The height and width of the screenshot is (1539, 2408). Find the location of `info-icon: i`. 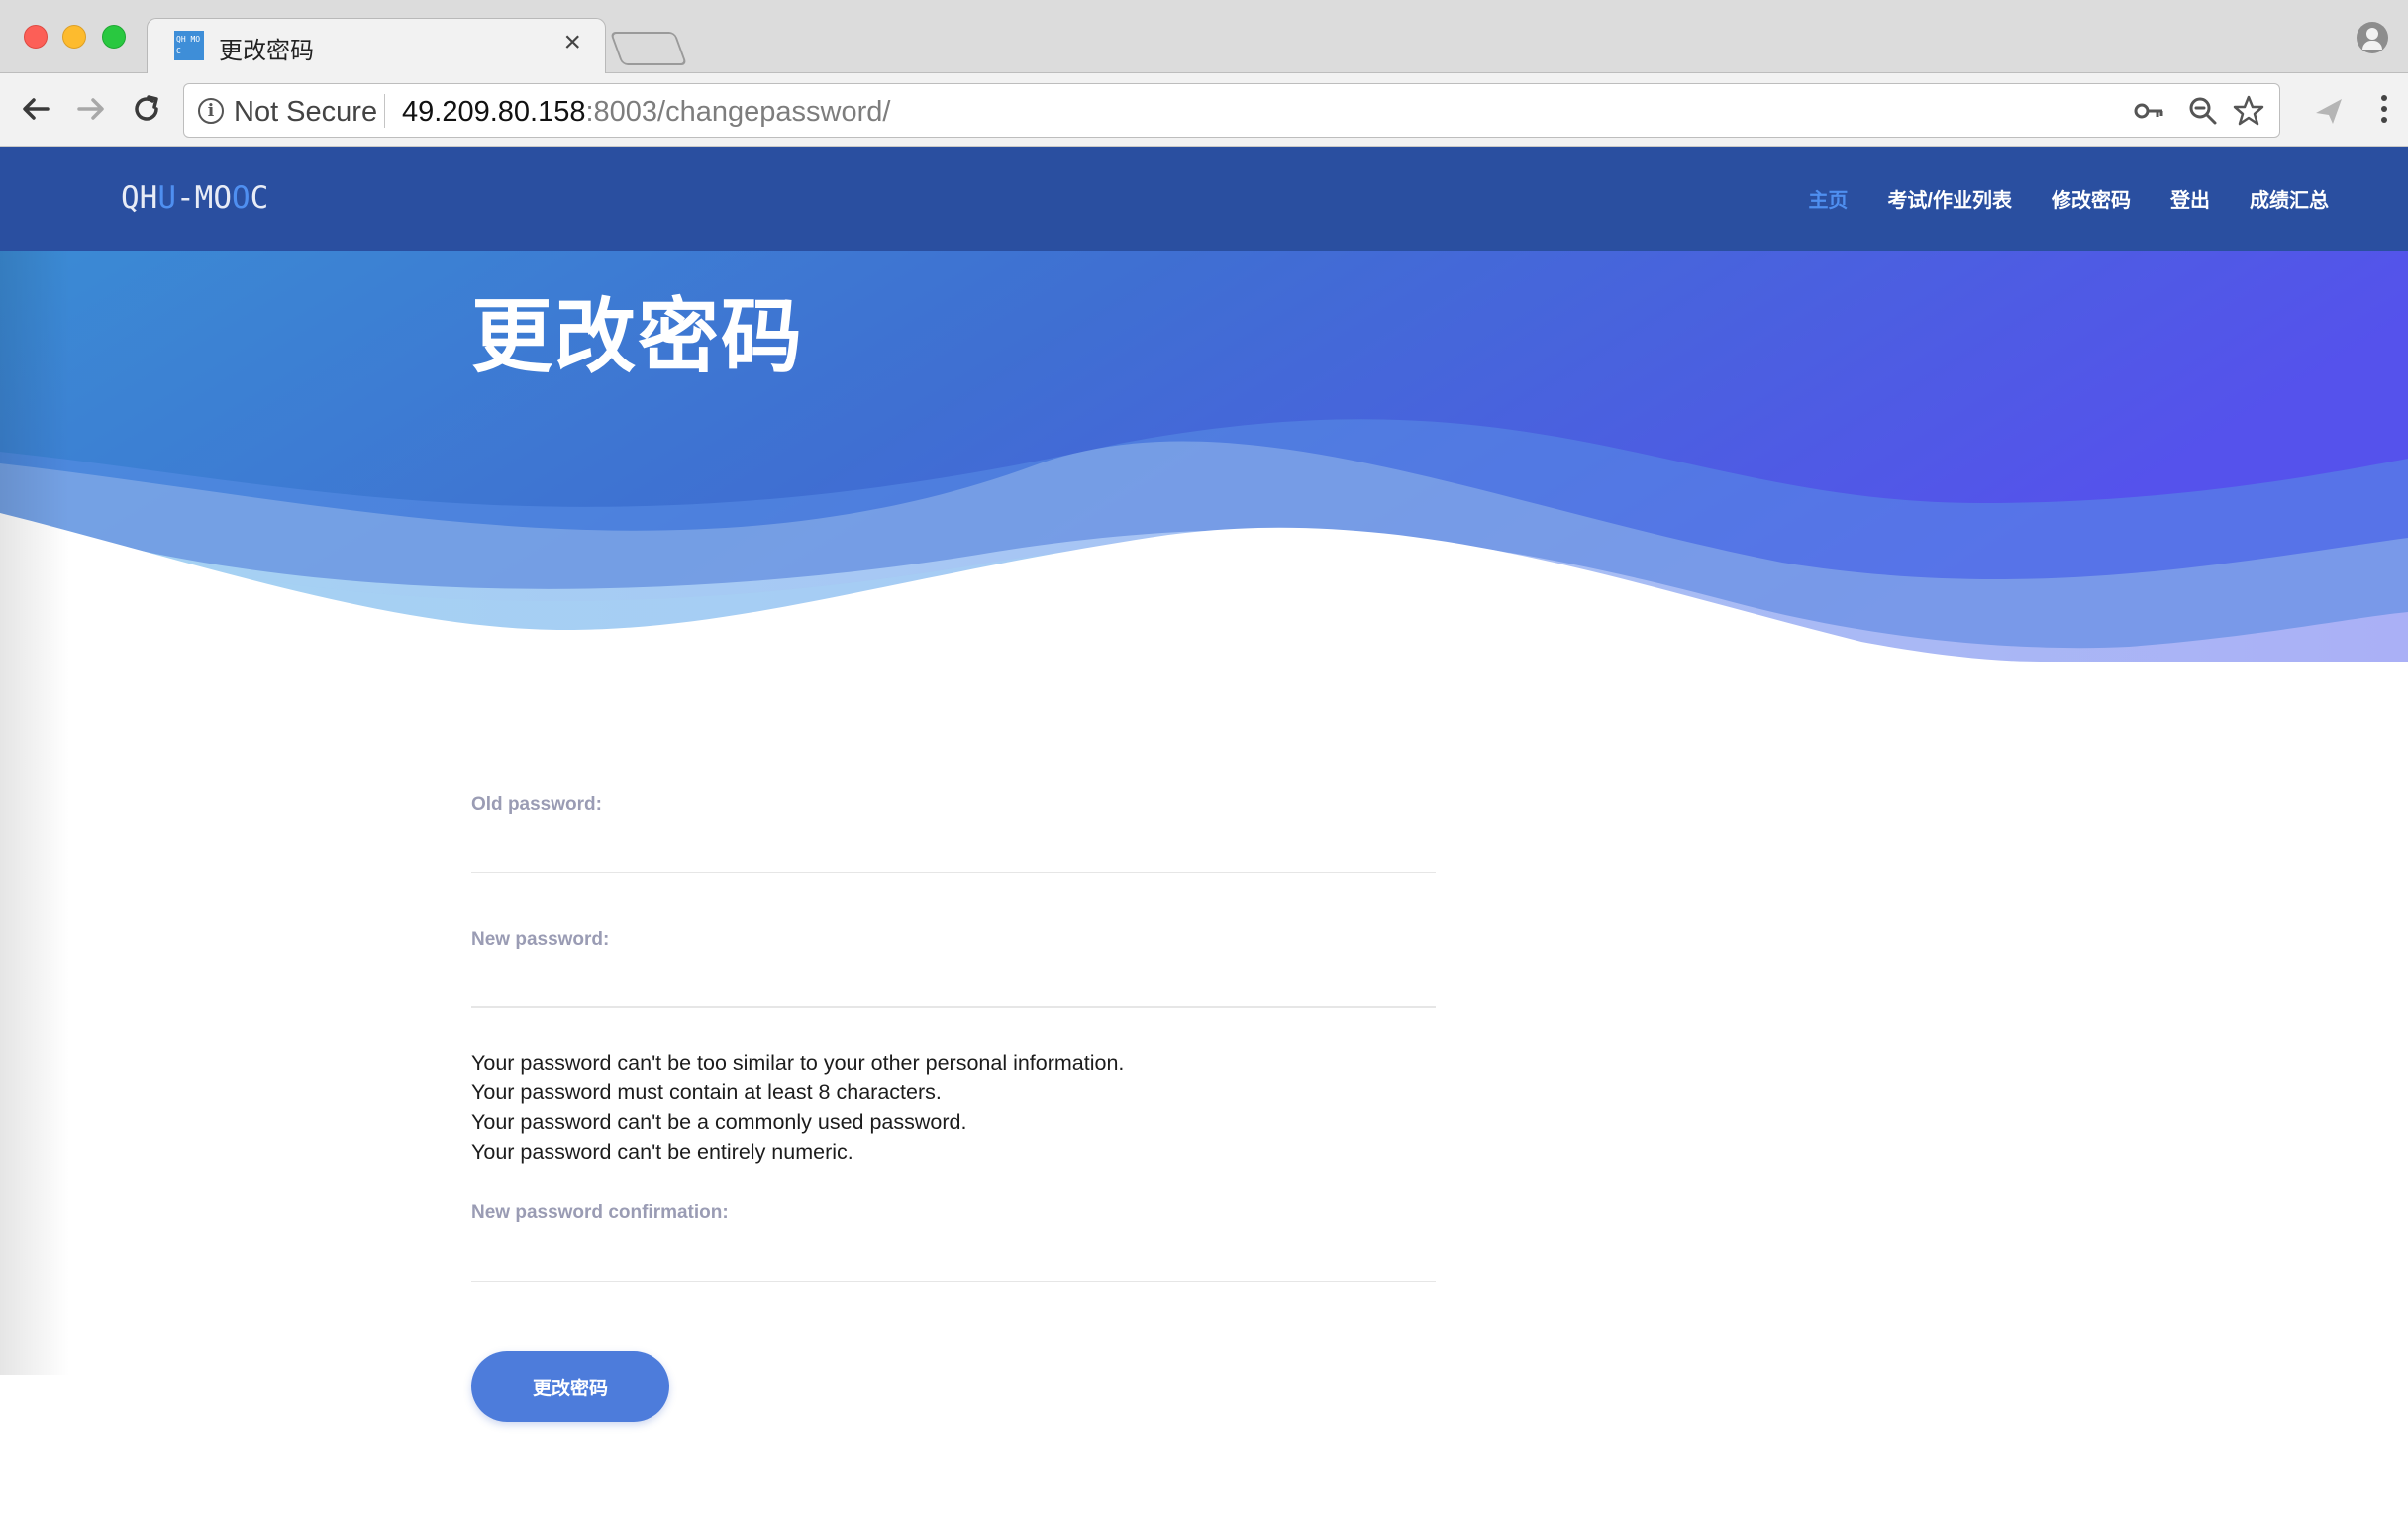

info-icon: i is located at coordinates (211, 111).